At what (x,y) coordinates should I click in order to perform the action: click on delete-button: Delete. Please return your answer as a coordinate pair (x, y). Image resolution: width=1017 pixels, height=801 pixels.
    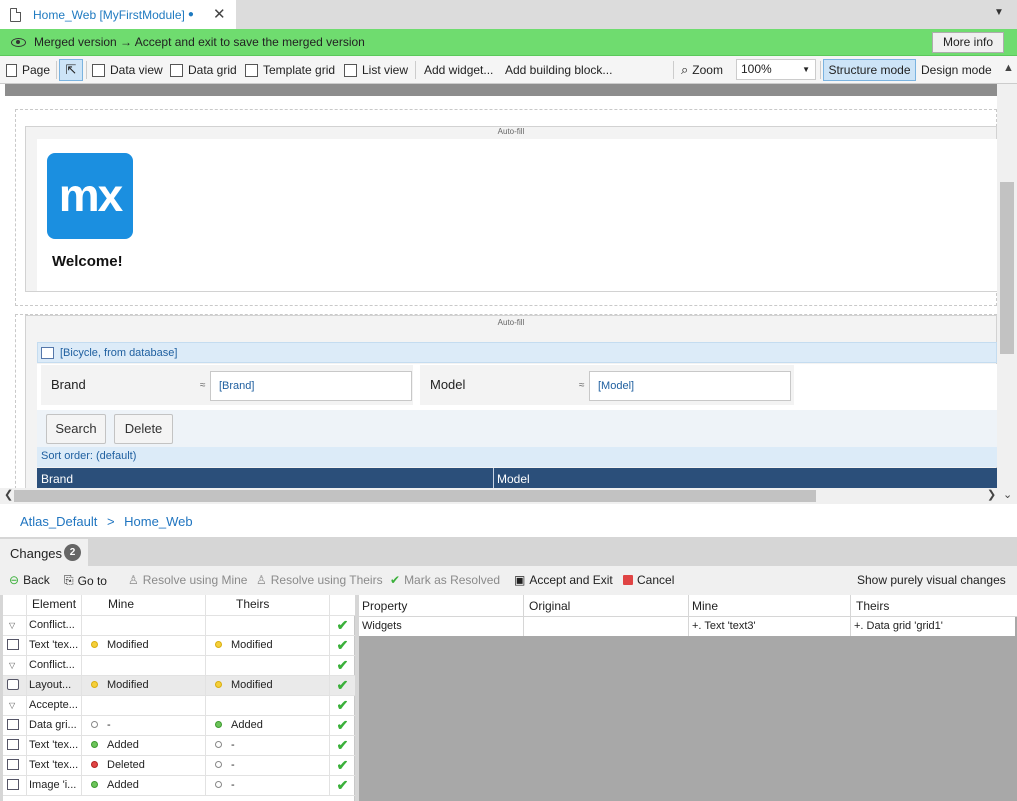
    Looking at the image, I should click on (143, 429).